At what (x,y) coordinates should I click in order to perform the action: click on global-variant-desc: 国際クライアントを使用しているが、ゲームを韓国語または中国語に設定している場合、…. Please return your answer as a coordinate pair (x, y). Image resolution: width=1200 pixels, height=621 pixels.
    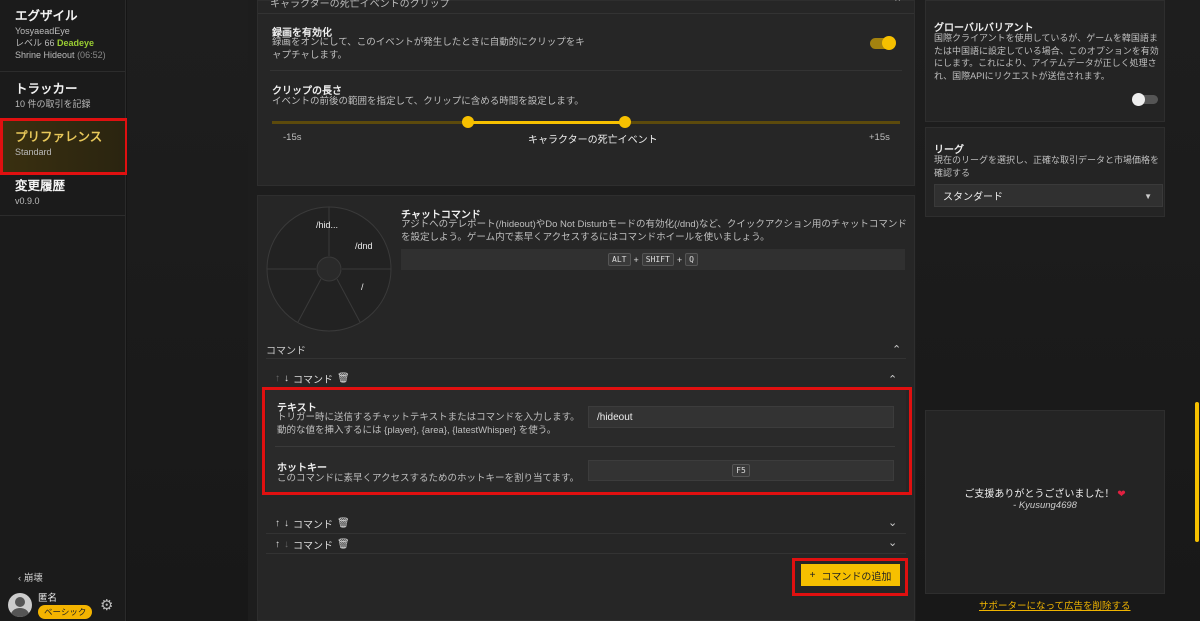
    Looking at the image, I should click on (1046, 57).